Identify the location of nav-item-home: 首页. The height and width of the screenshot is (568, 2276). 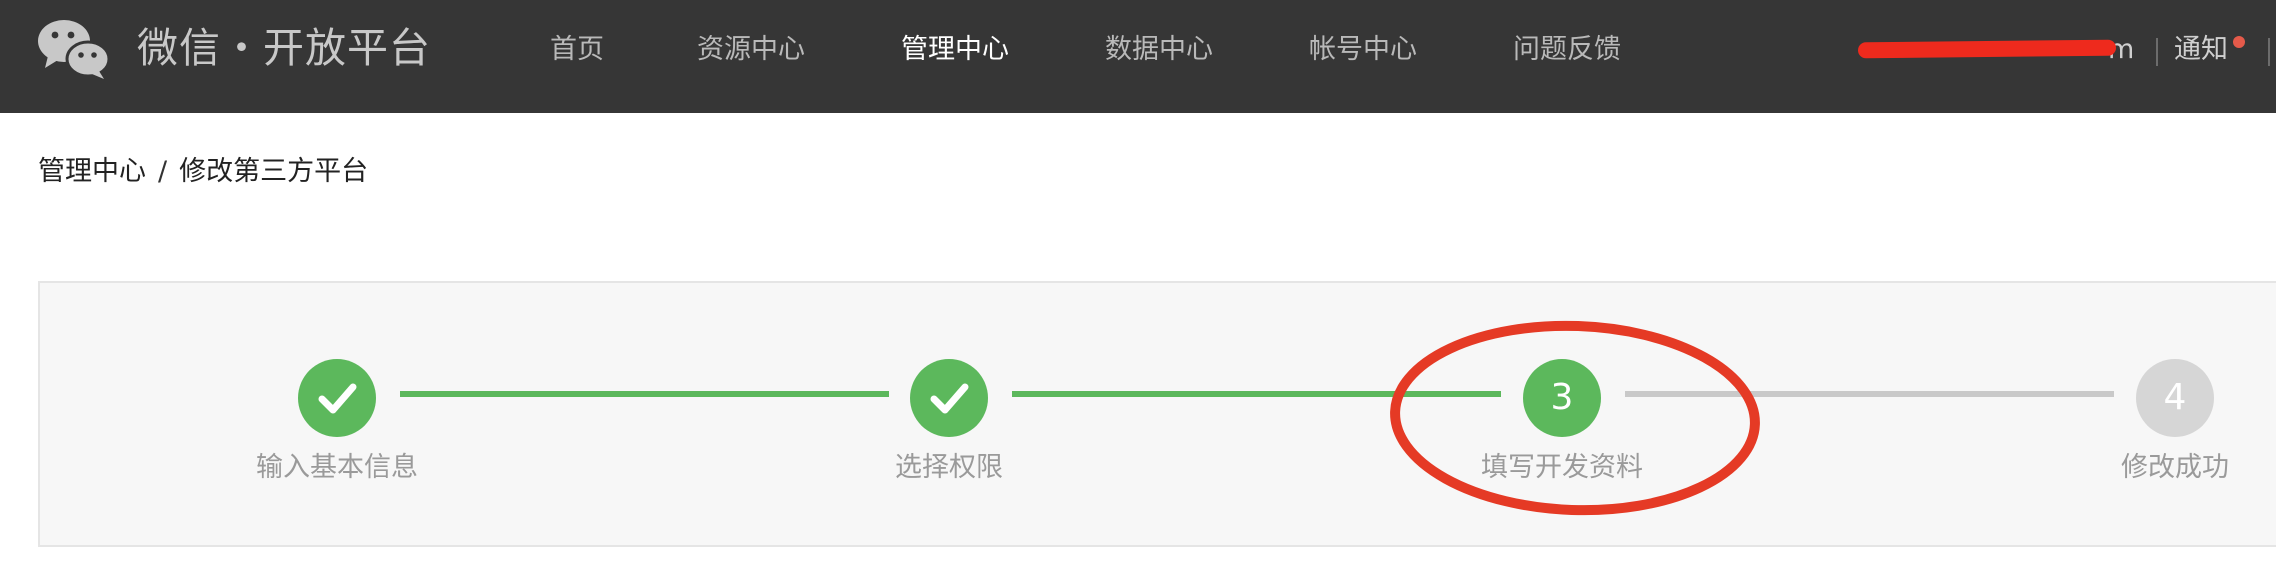
(577, 50).